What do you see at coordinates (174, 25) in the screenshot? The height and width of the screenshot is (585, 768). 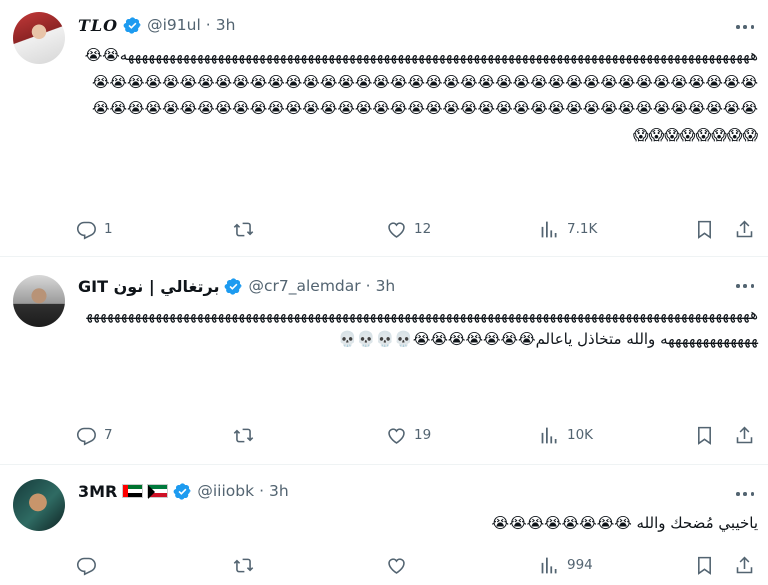 I see `handle: @i91ul` at bounding box center [174, 25].